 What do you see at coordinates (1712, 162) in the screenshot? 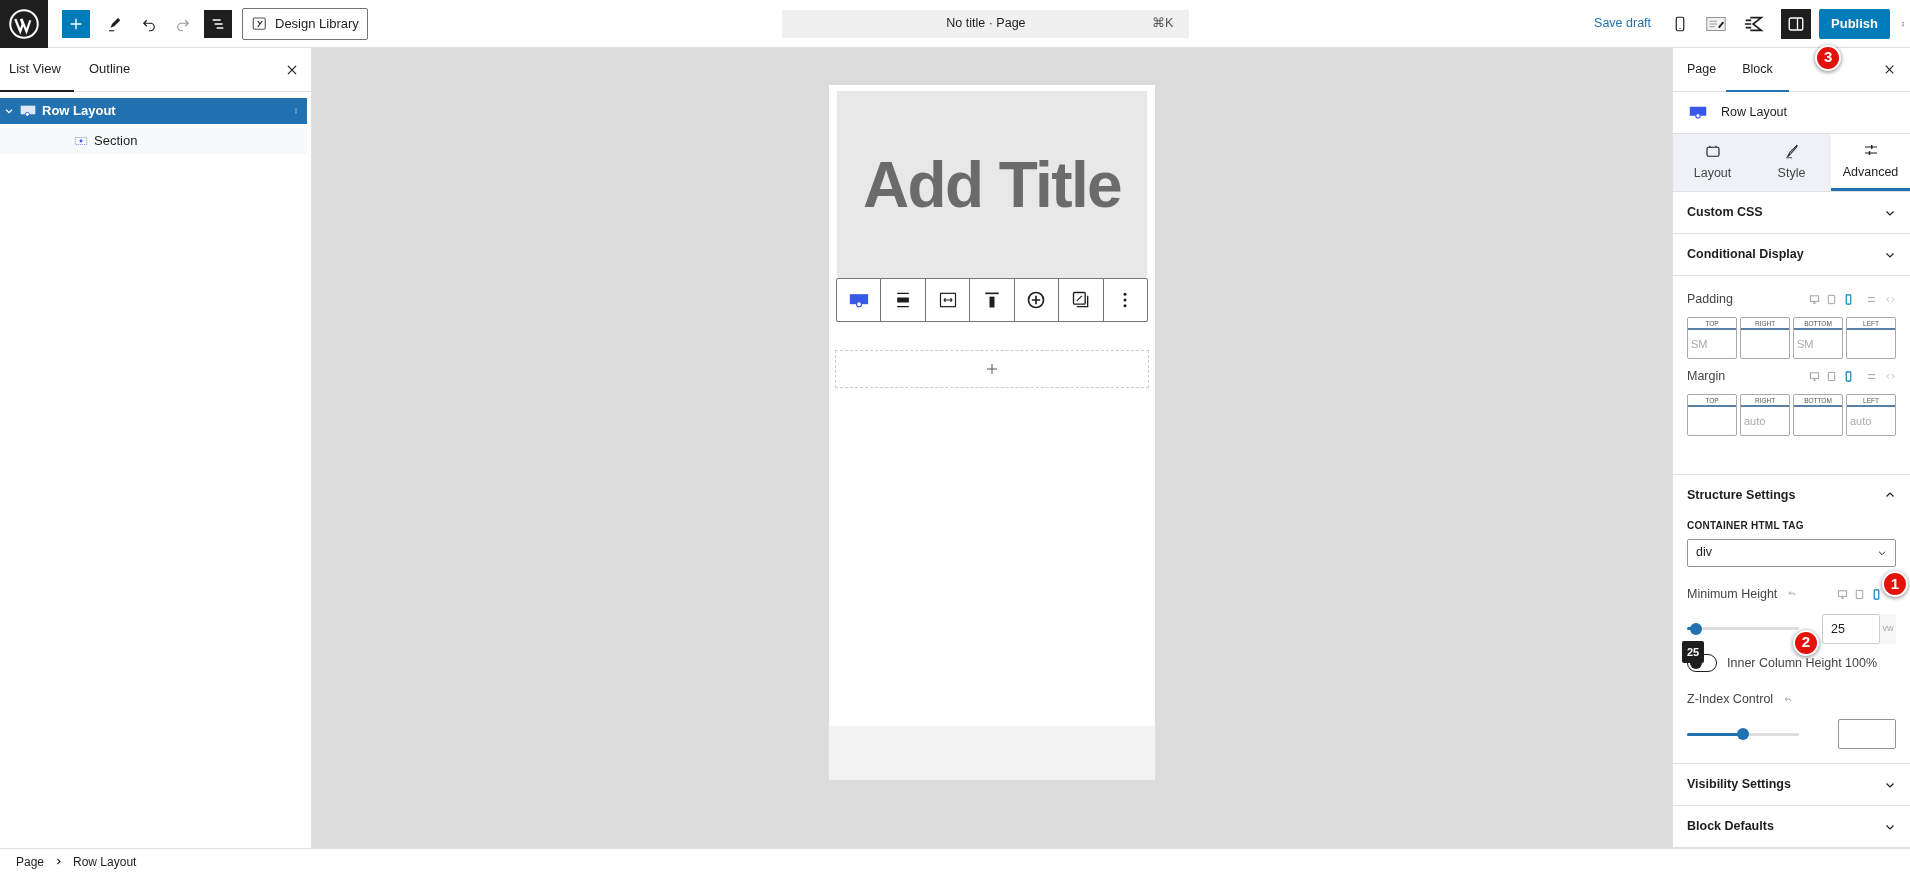
I see `settings-tab: Layout` at bounding box center [1712, 162].